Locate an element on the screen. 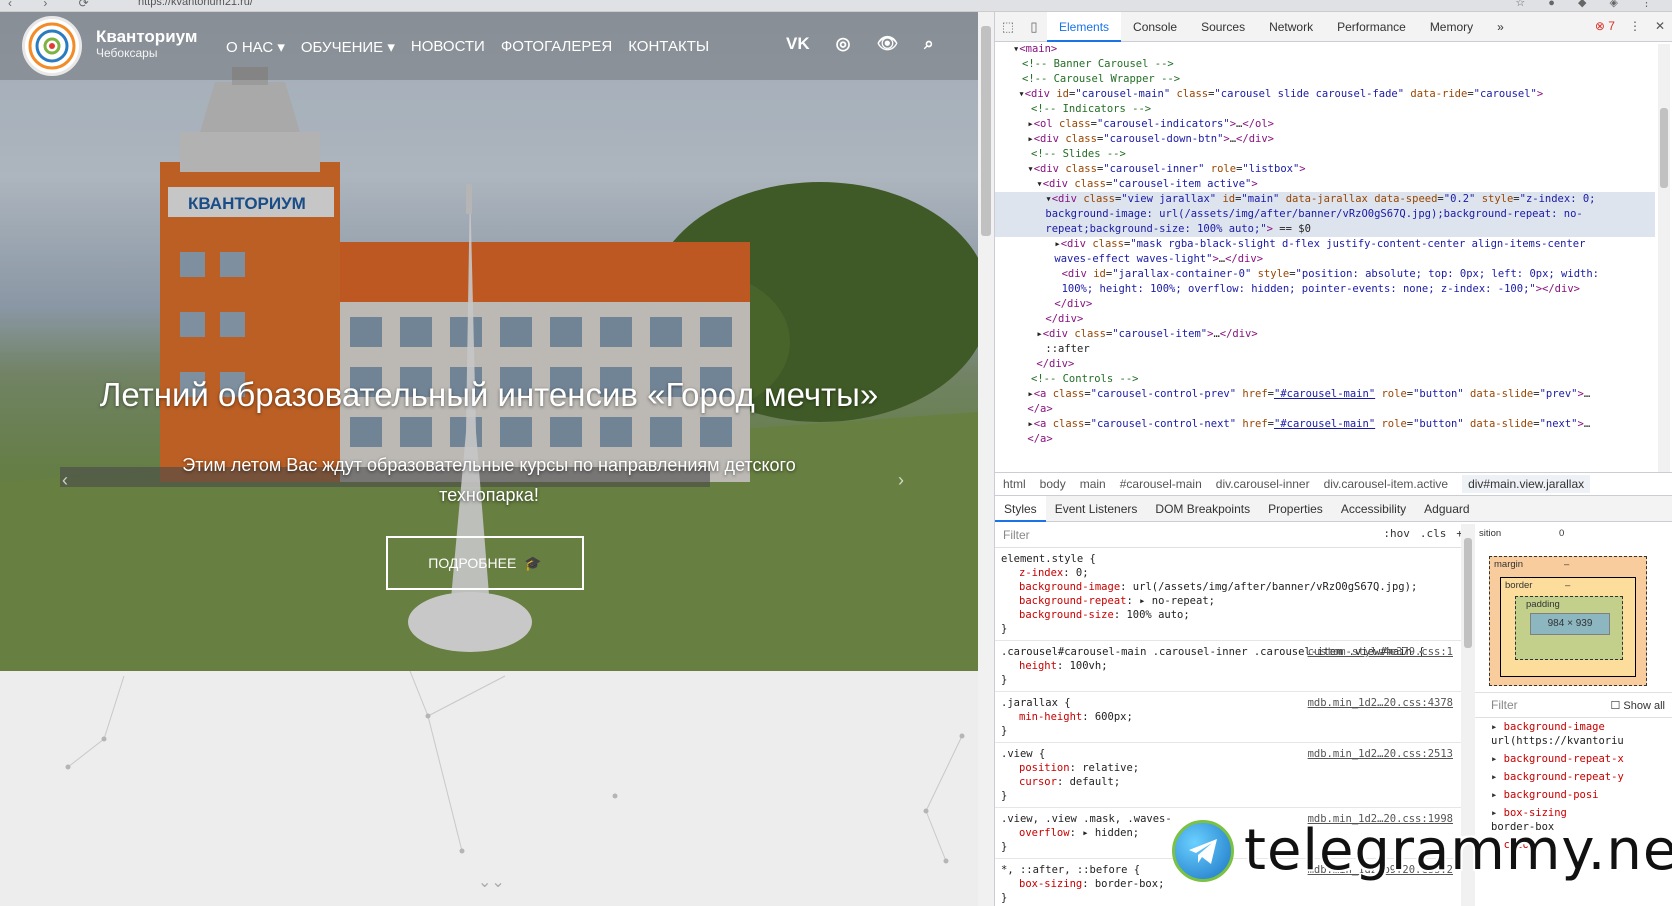 The width and height of the screenshot is (1672, 906). carousel-next-arrow: › is located at coordinates (901, 480).